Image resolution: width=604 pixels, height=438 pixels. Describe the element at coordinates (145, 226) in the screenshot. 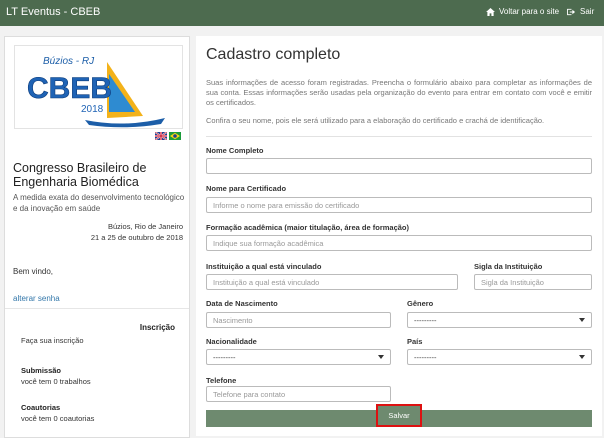

I see `conference-location: Búzios, Rio de Janeiro` at that location.